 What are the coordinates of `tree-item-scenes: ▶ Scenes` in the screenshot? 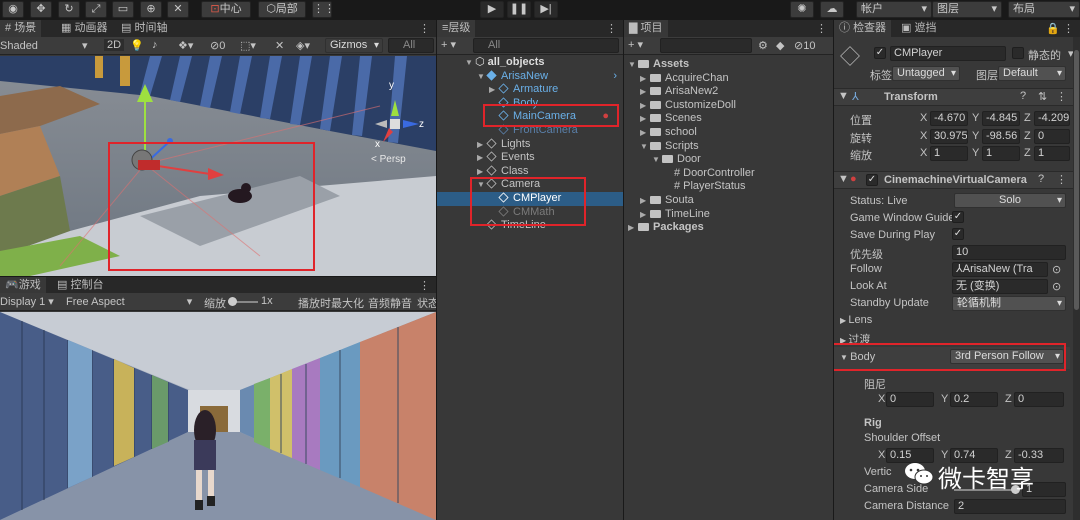 It's located at (728, 119).